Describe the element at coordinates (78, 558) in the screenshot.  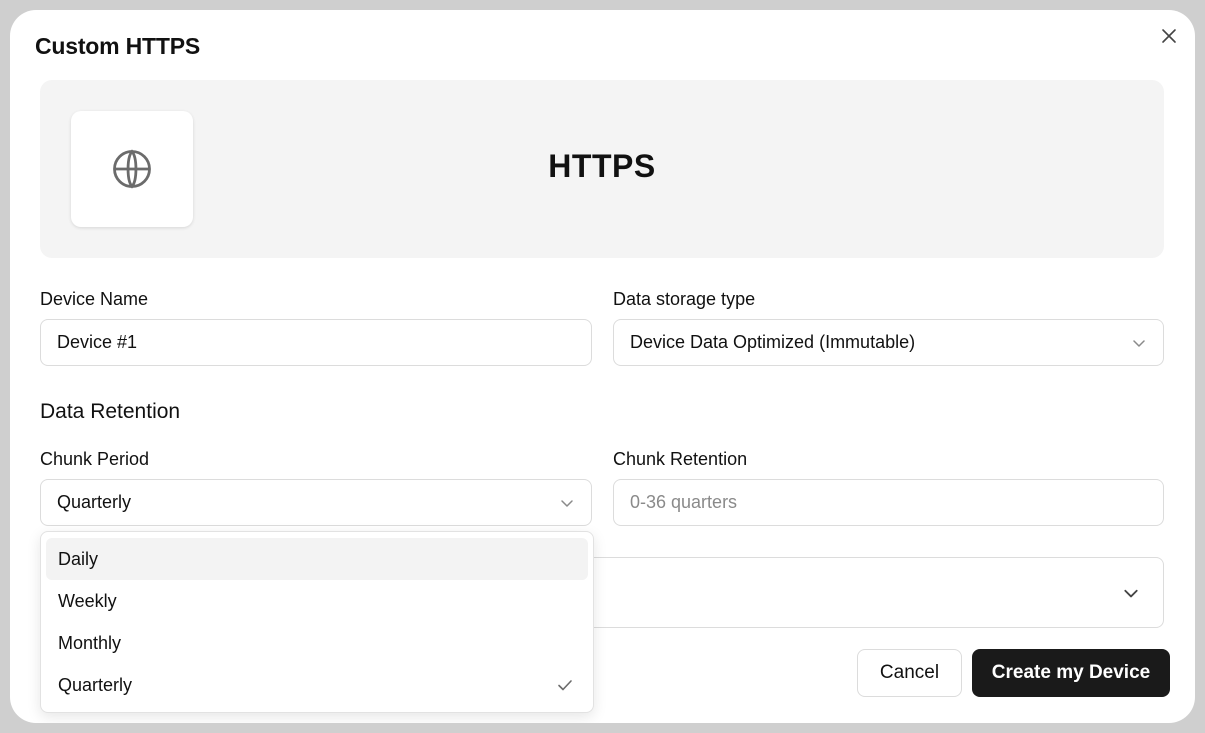
I see `option-label: Daily` at that location.